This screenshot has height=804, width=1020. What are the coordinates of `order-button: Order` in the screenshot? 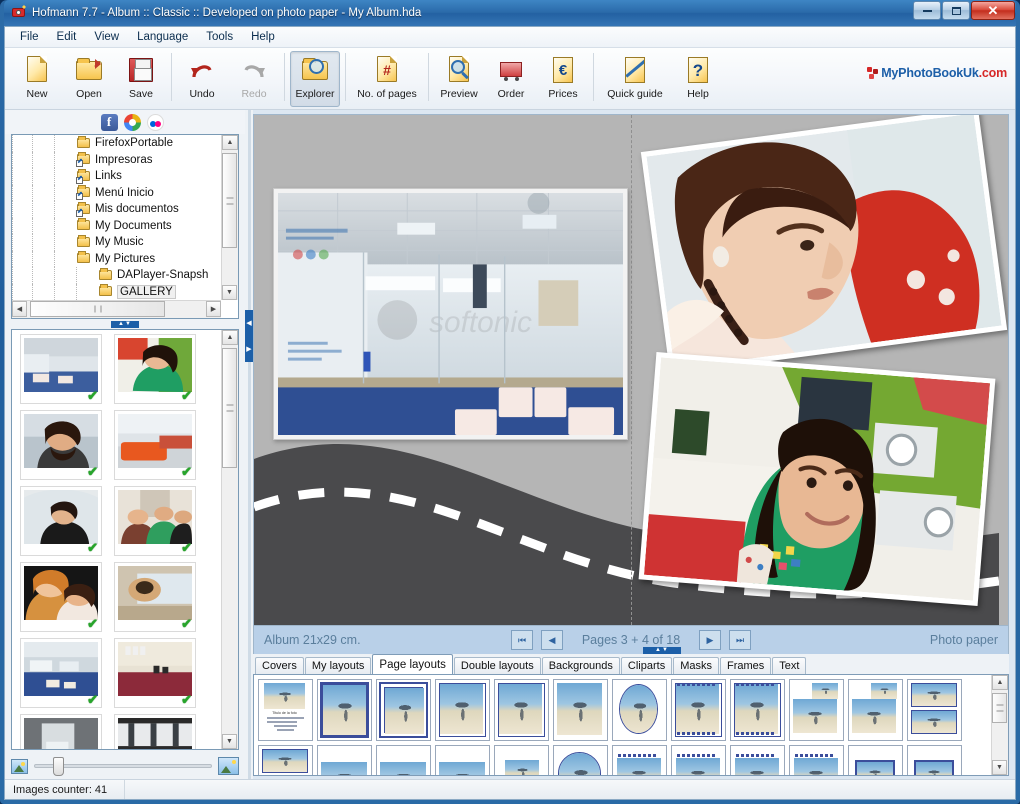 It's located at (511, 79).